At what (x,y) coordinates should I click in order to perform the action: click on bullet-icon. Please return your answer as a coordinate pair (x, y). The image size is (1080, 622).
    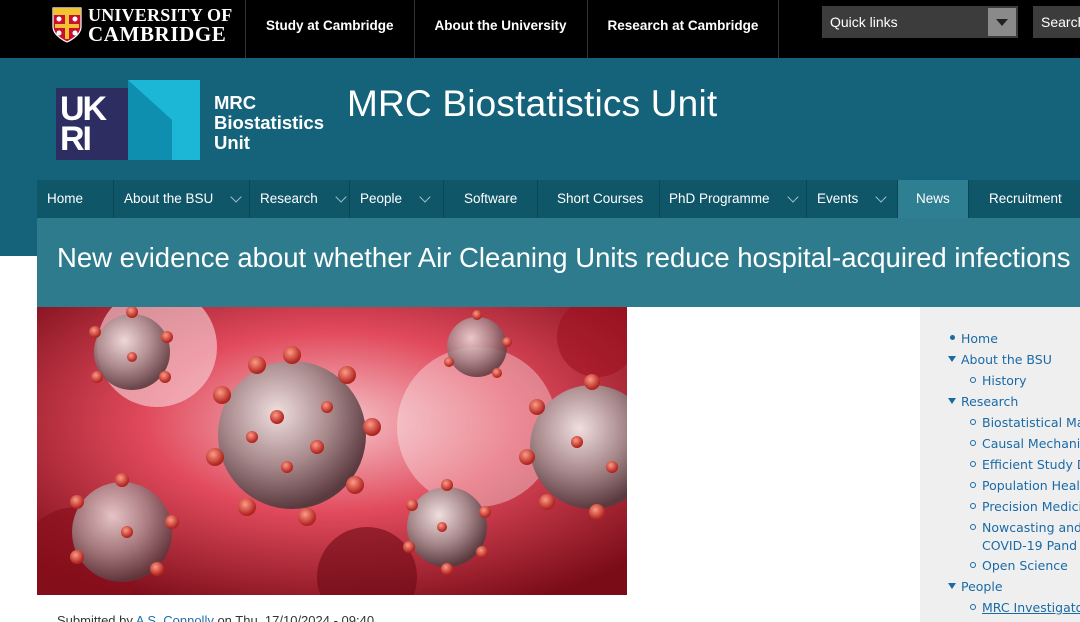
    Looking at the image, I should click on (952, 337).